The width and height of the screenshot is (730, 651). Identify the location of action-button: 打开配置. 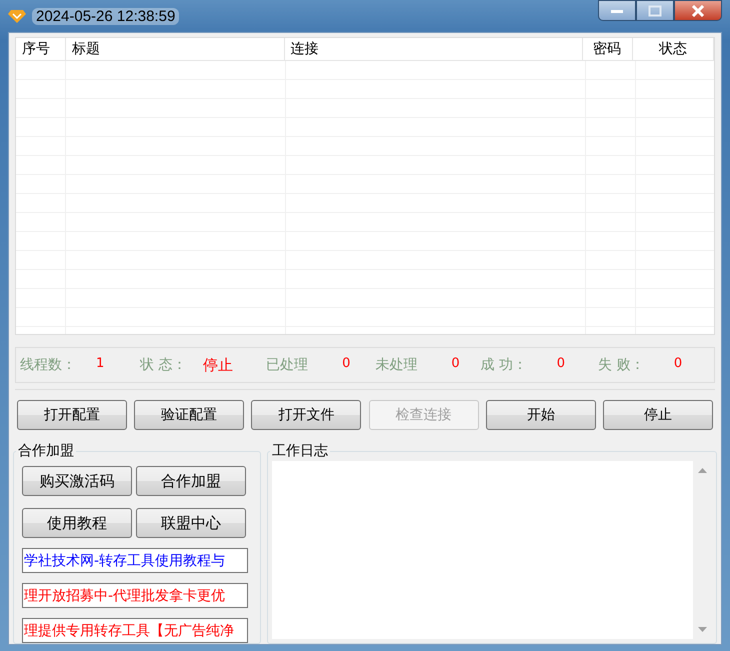
(72, 415).